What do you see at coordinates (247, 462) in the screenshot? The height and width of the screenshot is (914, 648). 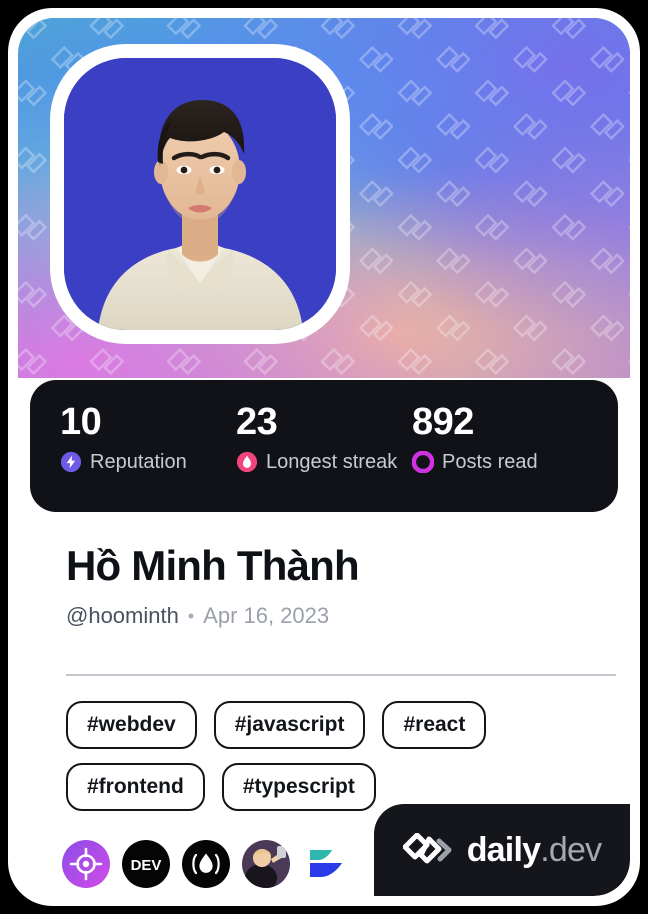 I see `streak-flame-icon` at bounding box center [247, 462].